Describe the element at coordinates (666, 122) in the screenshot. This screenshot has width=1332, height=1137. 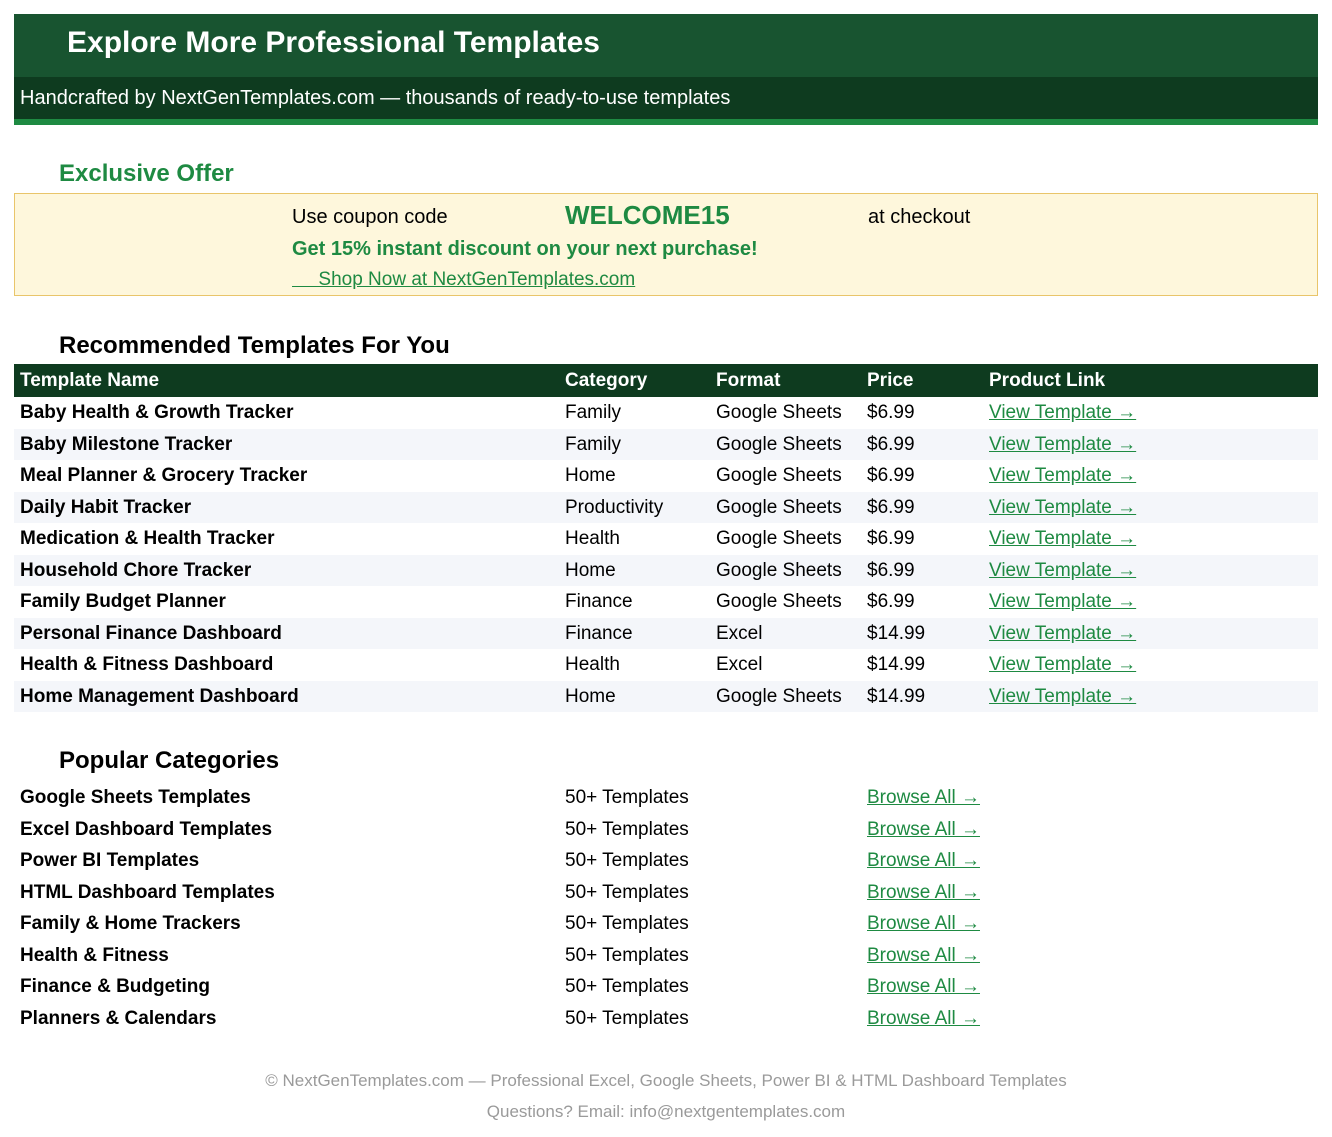
I see `header-accent-stripe` at that location.